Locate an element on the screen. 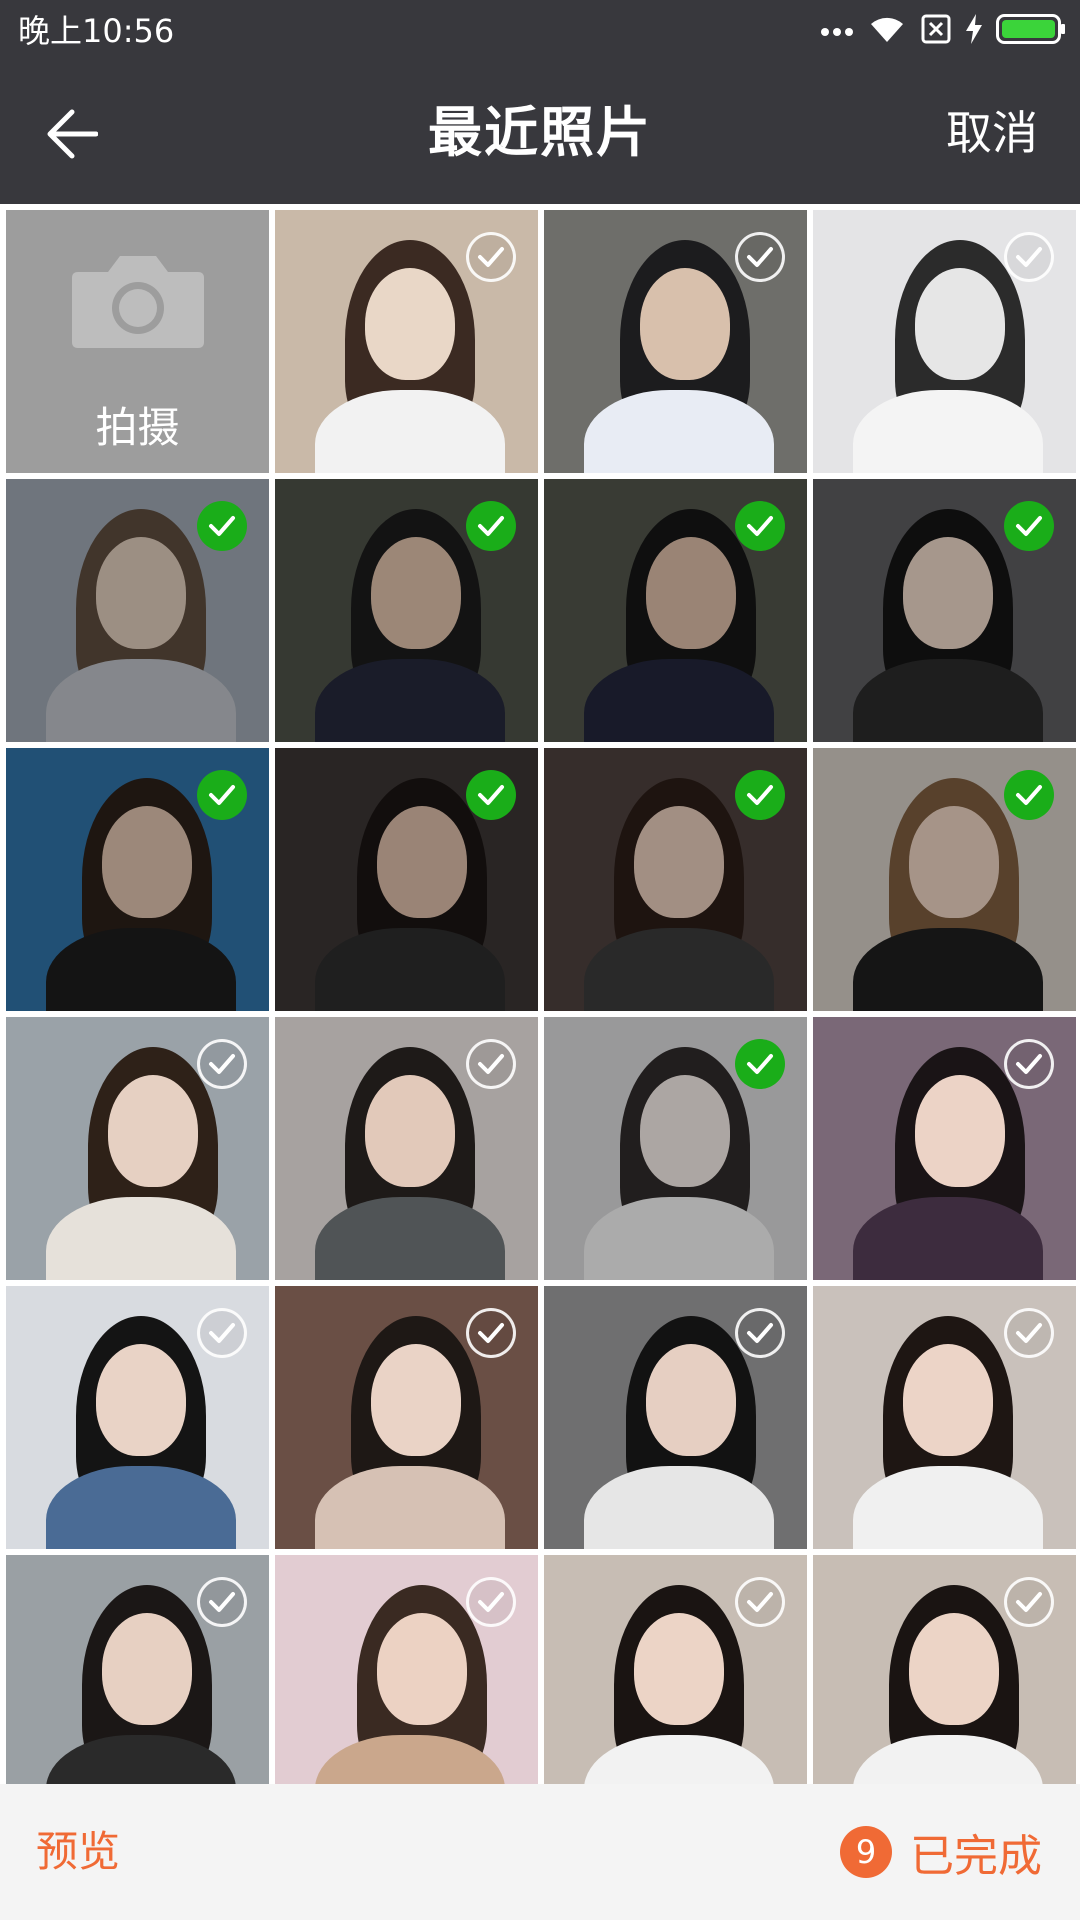 Image resolution: width=1080 pixels, height=1920 pixels. selected-count-badge: 9 is located at coordinates (866, 1852).